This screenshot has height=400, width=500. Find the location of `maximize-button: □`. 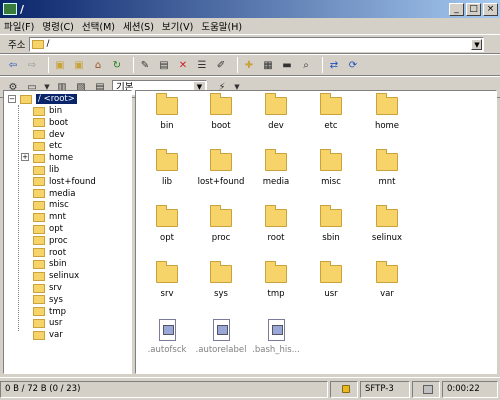

maximize-button: □ is located at coordinates (473, 9).